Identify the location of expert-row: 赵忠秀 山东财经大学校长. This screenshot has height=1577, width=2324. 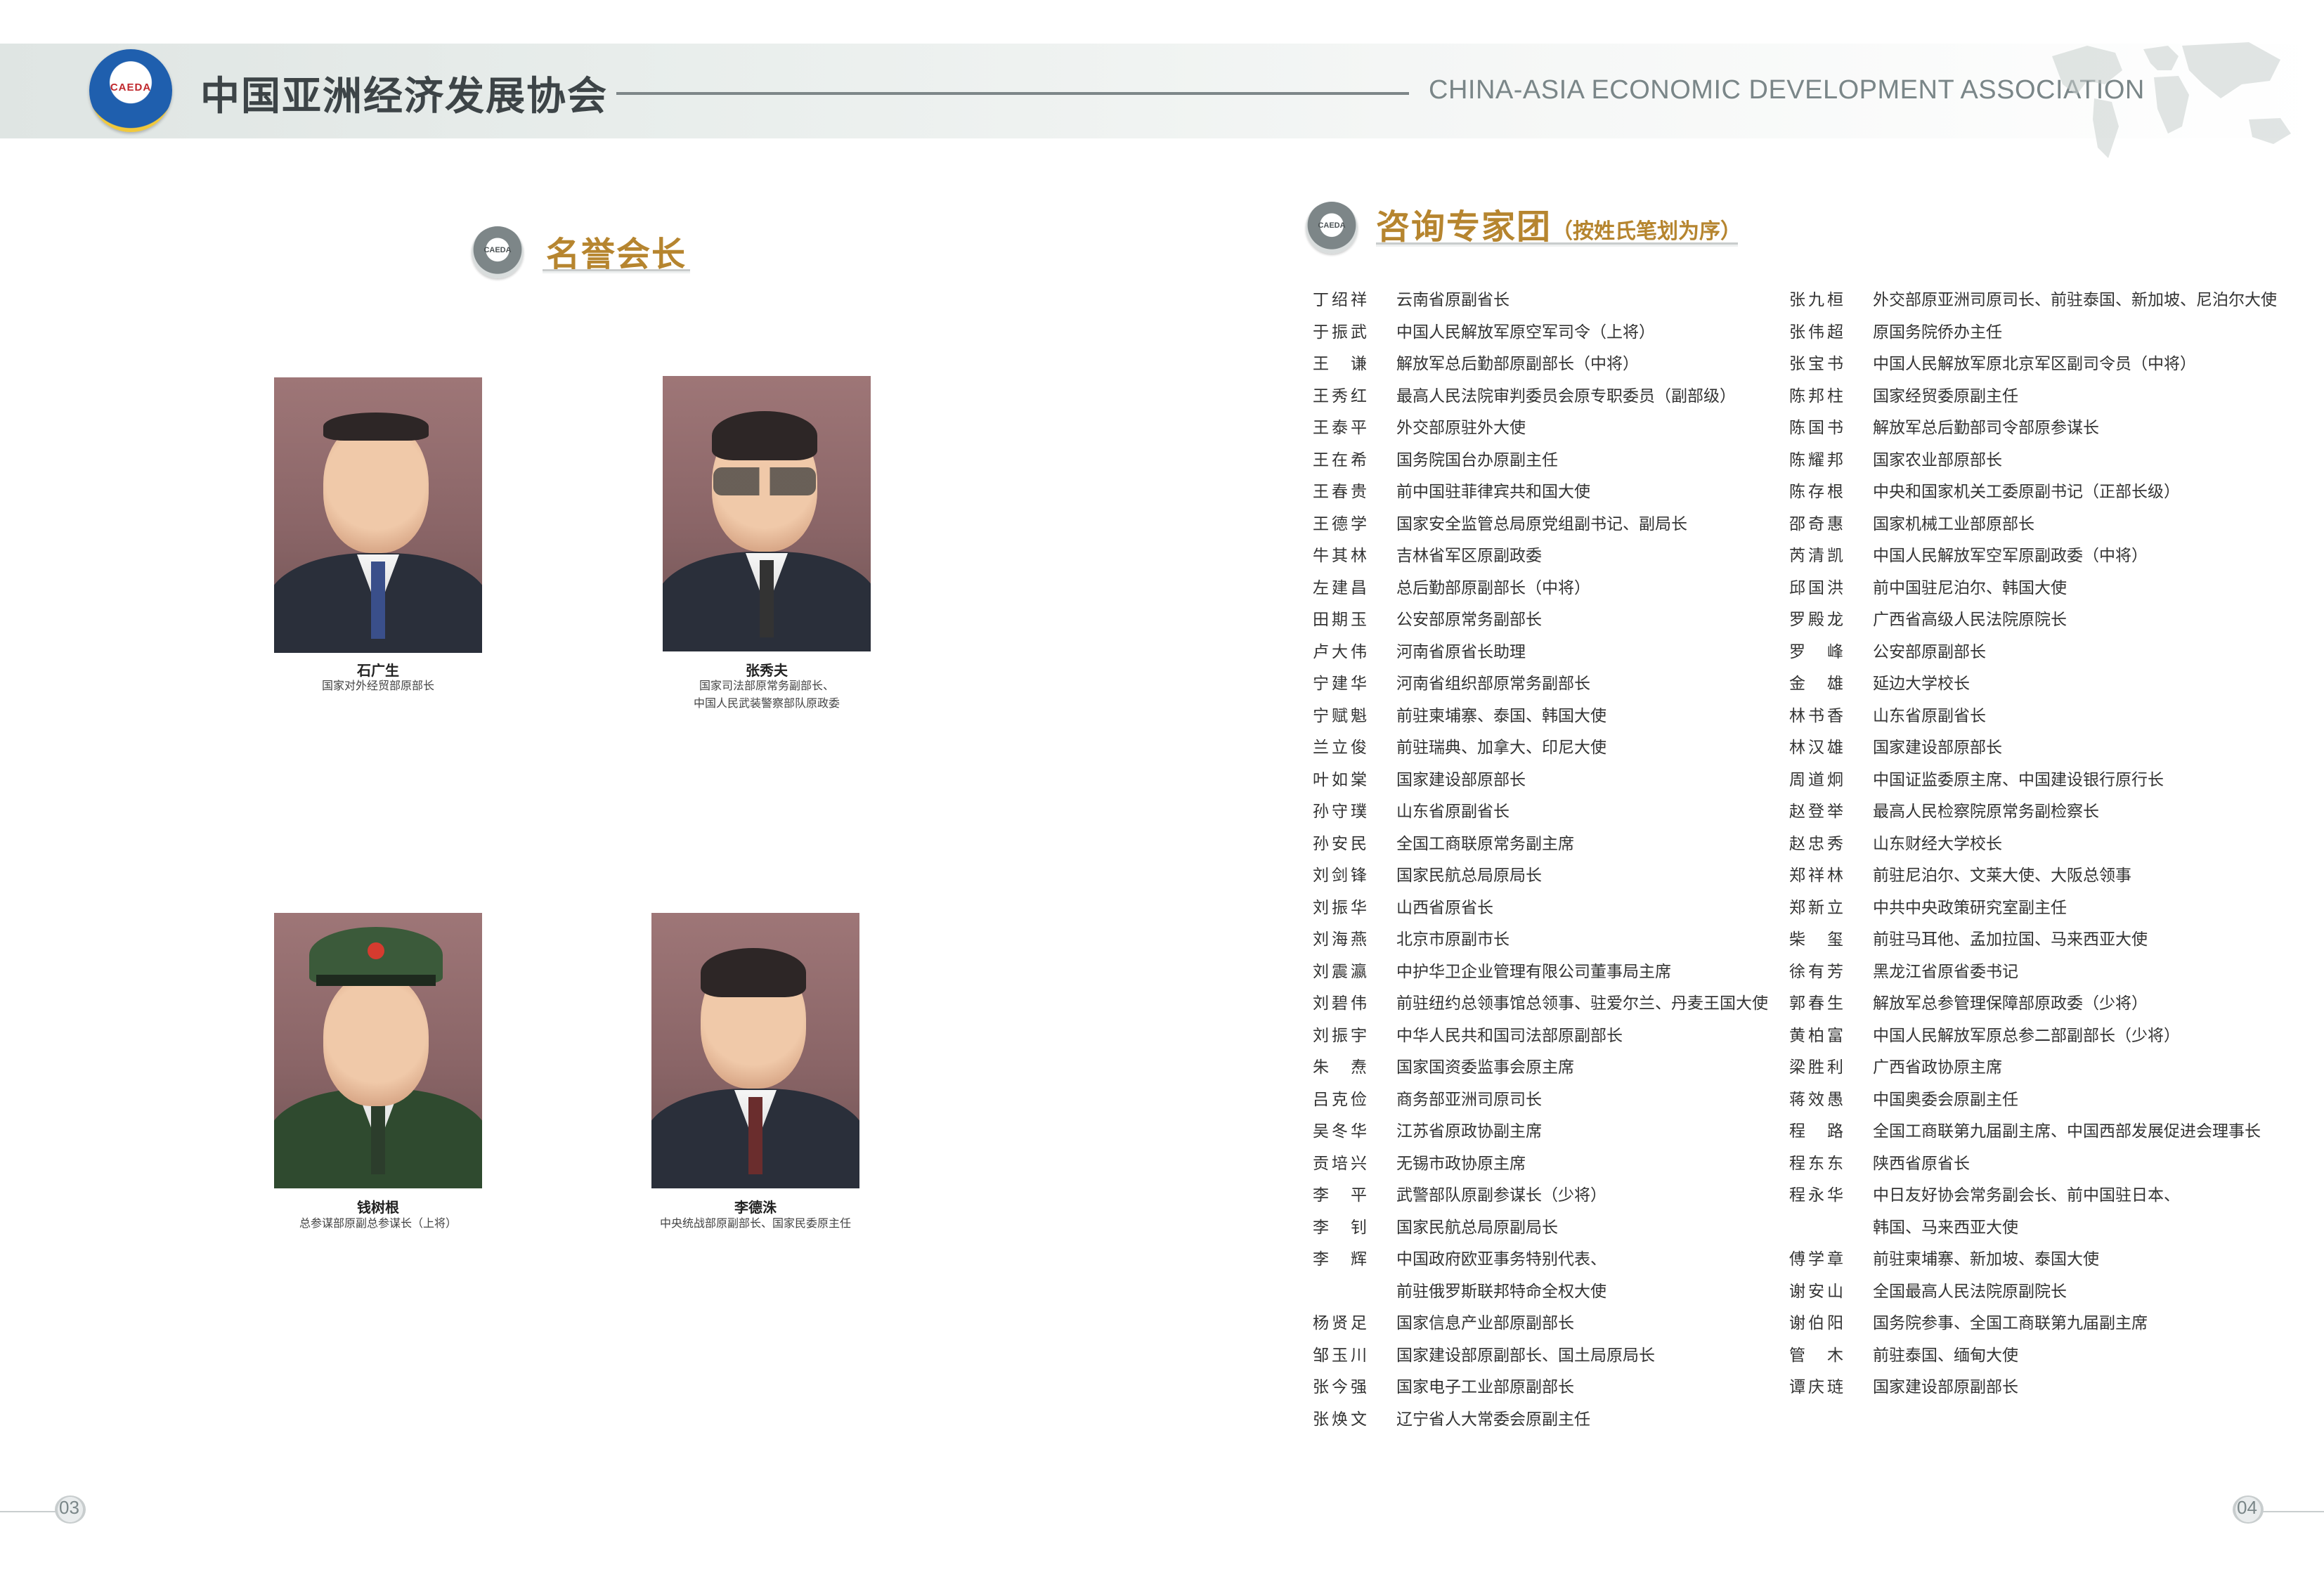
(2033, 845).